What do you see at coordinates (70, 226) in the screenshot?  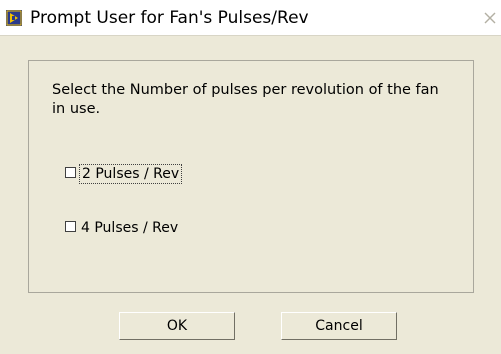 I see `checkbox-4-pulses` at bounding box center [70, 226].